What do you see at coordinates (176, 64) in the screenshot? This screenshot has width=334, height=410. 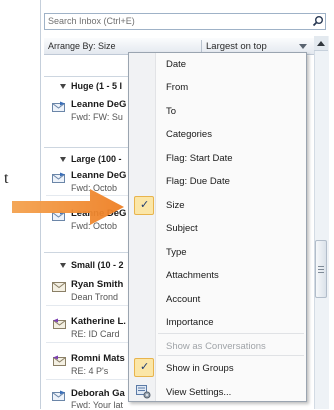 I see `menu-item-date: Date` at bounding box center [176, 64].